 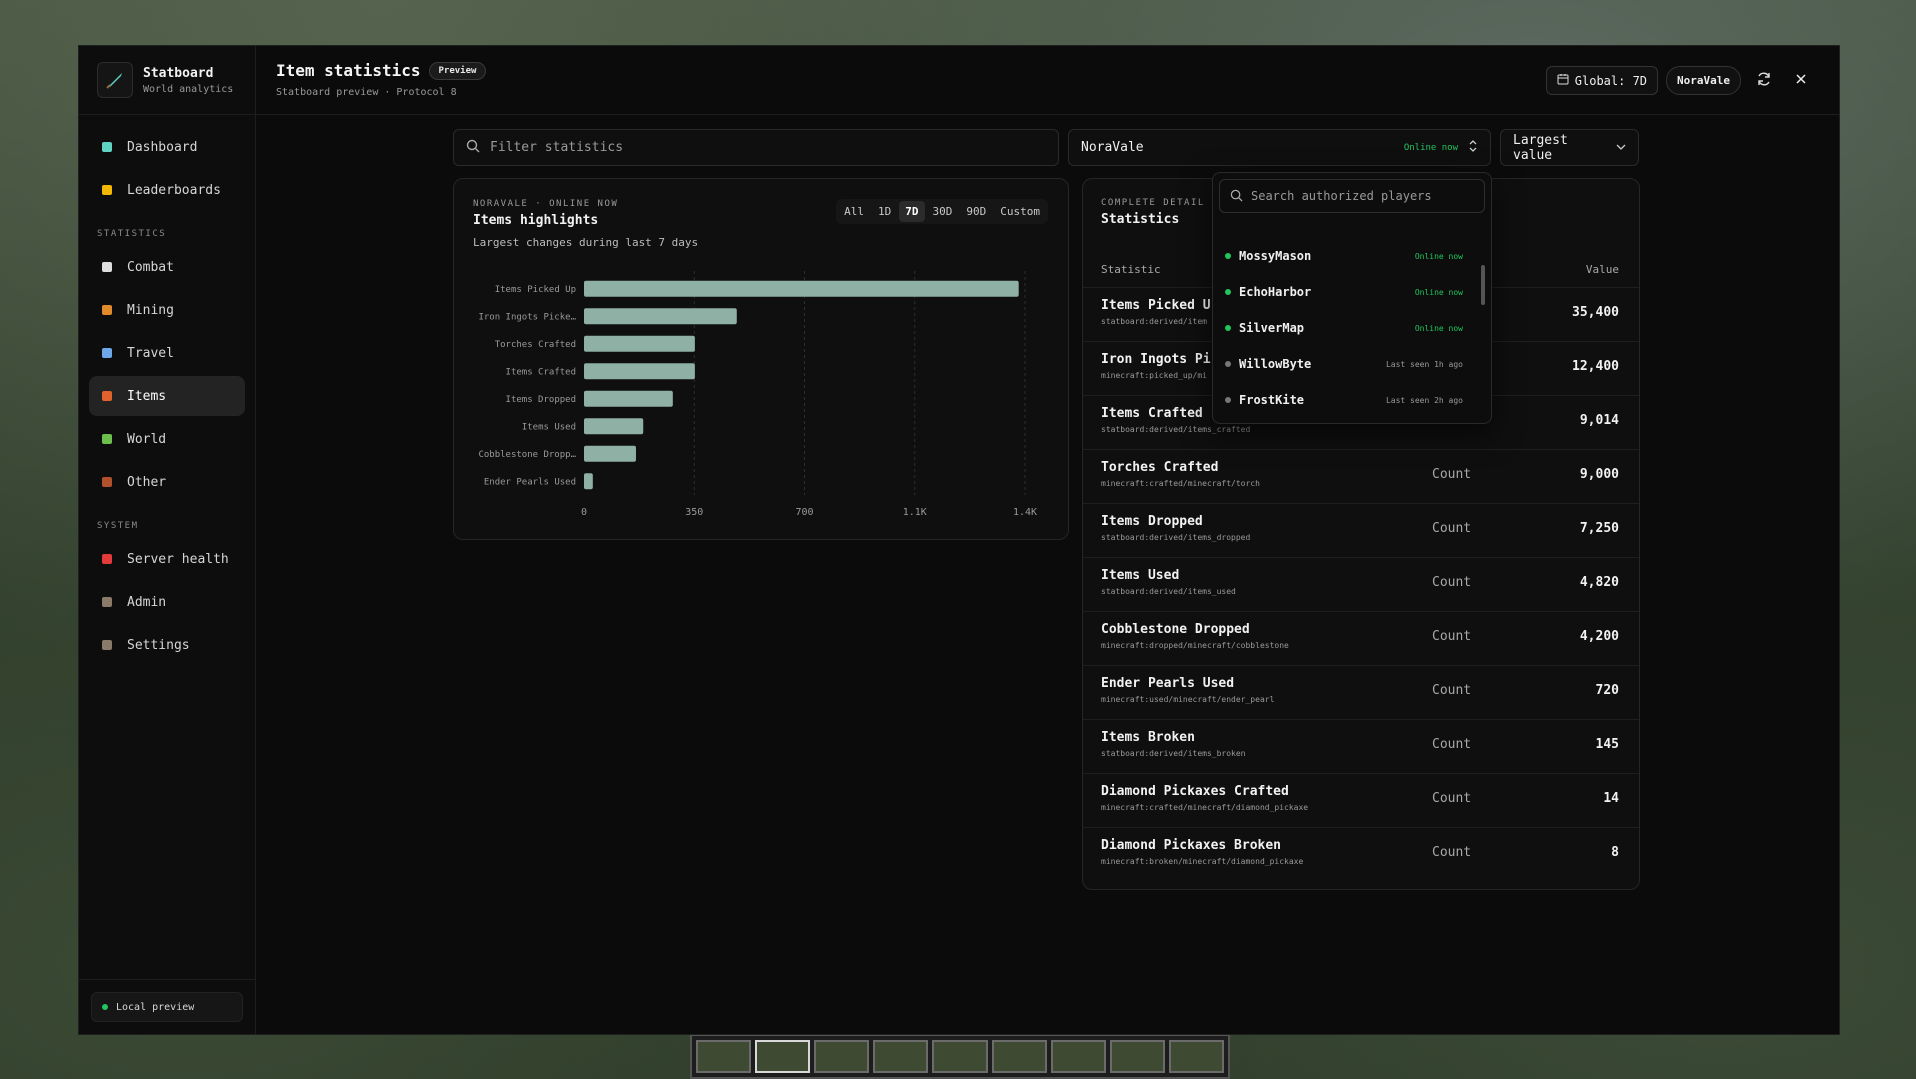 What do you see at coordinates (1176, 429) in the screenshot?
I see `stat-key: statboard:derived/items_crafted` at bounding box center [1176, 429].